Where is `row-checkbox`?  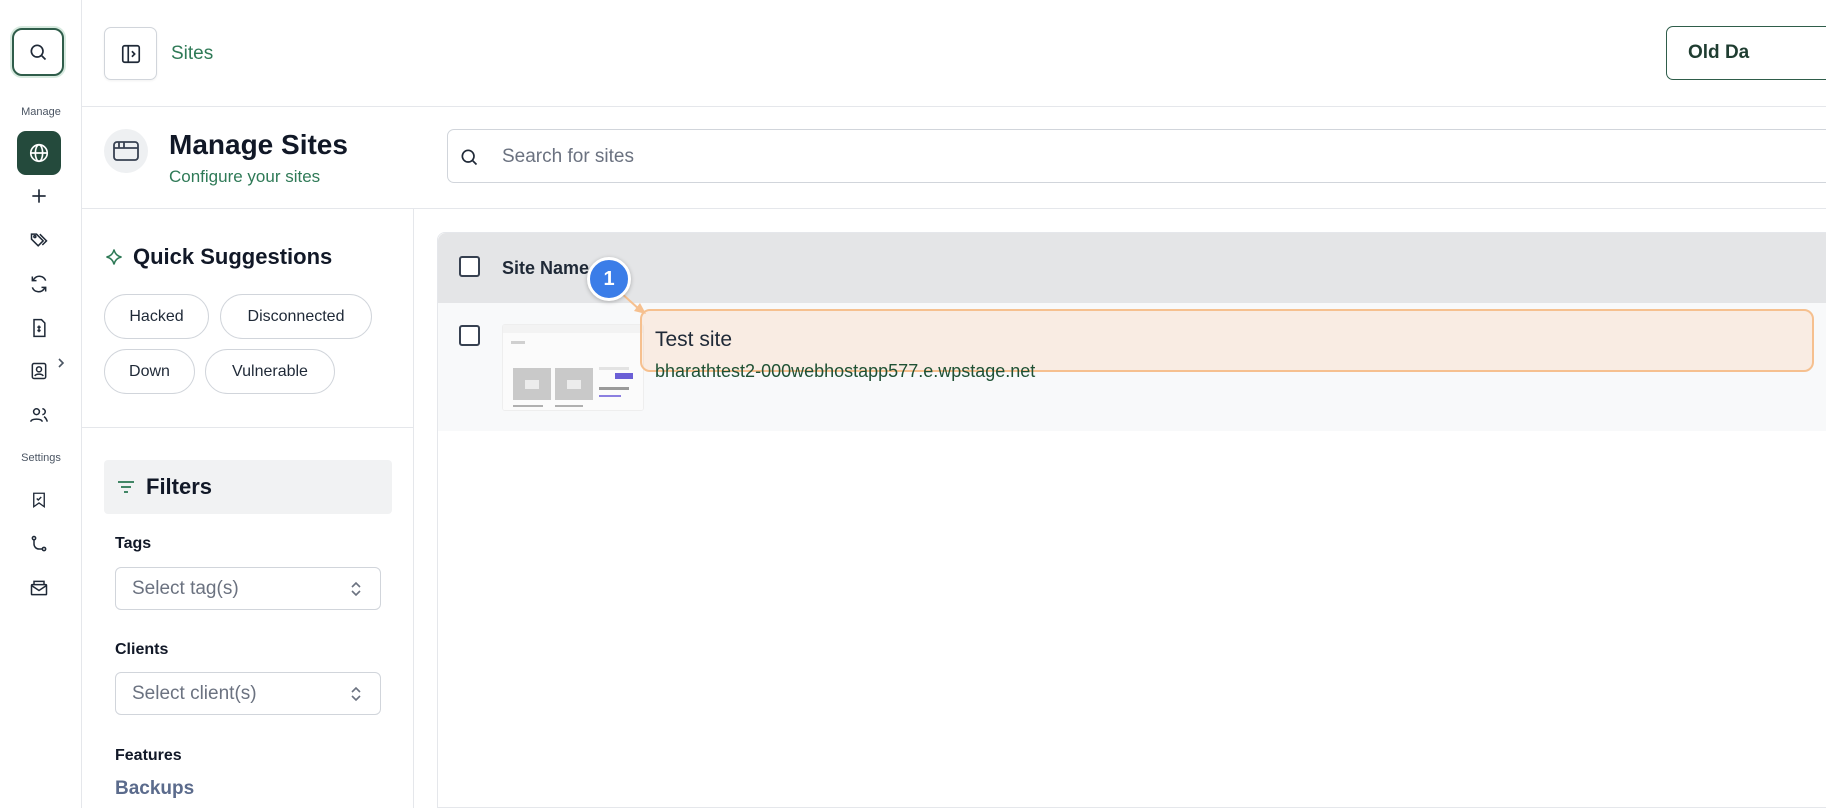 row-checkbox is located at coordinates (469, 335).